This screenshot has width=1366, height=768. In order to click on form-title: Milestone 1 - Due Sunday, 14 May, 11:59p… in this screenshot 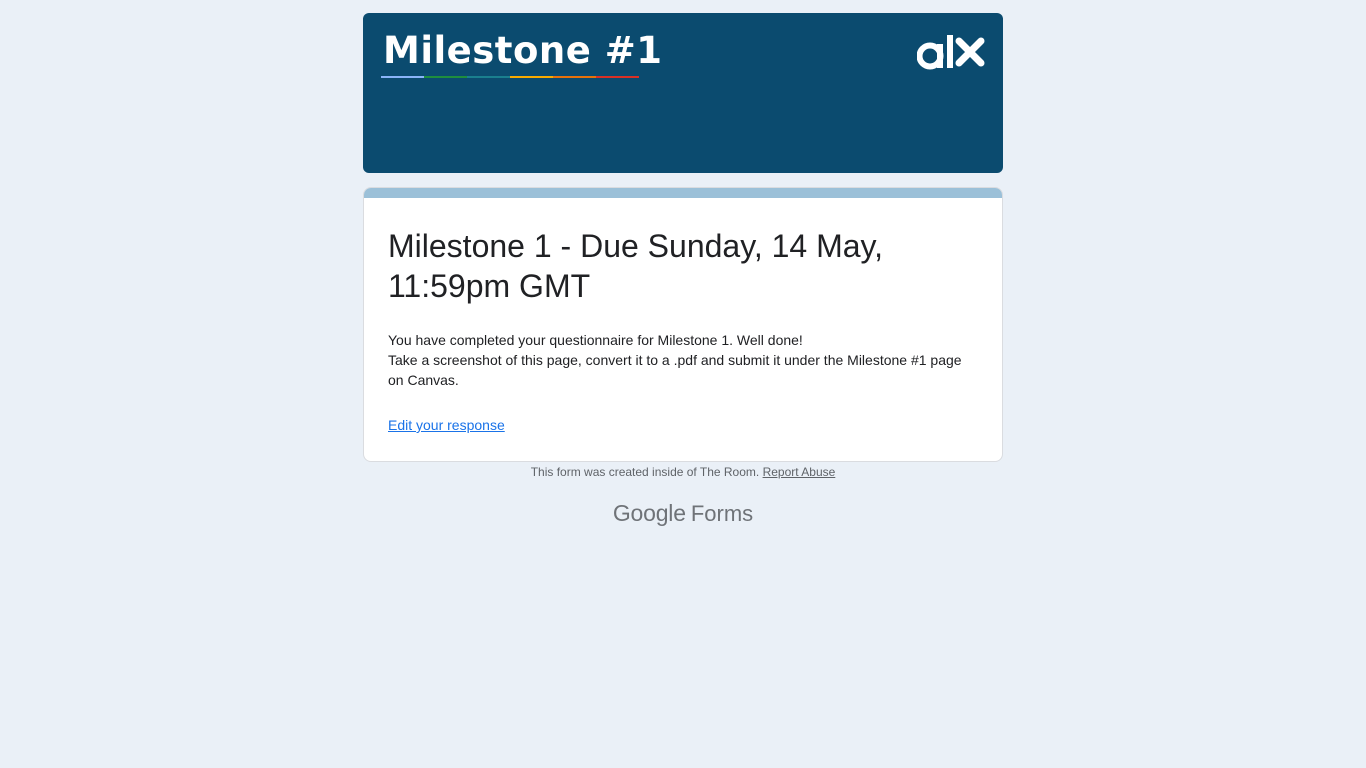, I will do `click(636, 266)`.